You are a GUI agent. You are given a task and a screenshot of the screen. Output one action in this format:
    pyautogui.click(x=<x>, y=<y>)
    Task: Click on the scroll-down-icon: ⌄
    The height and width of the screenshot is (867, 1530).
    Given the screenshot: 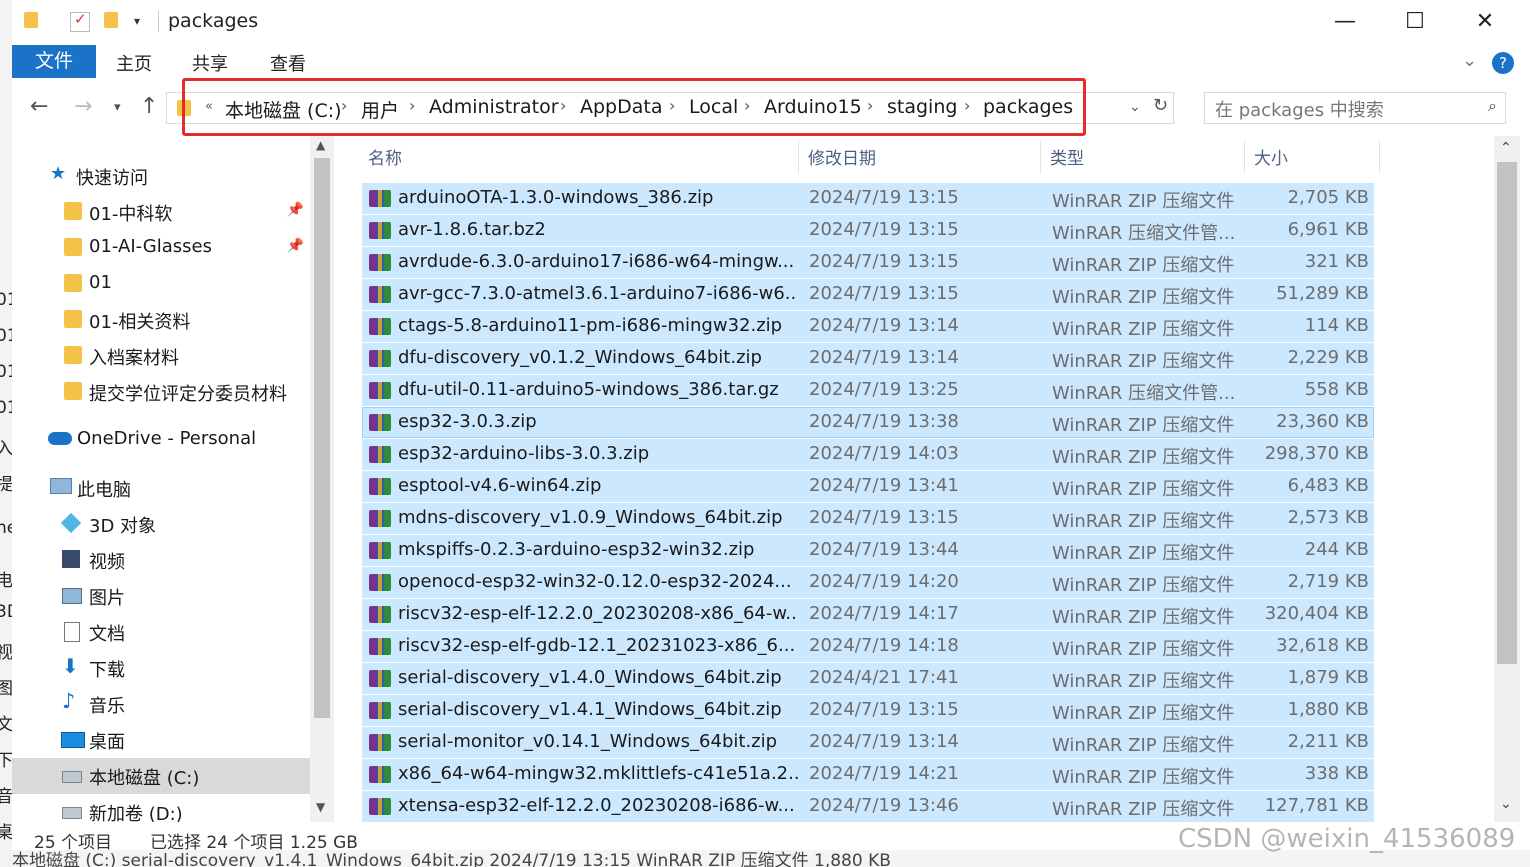 What is the action you would take?
    pyautogui.click(x=1506, y=804)
    